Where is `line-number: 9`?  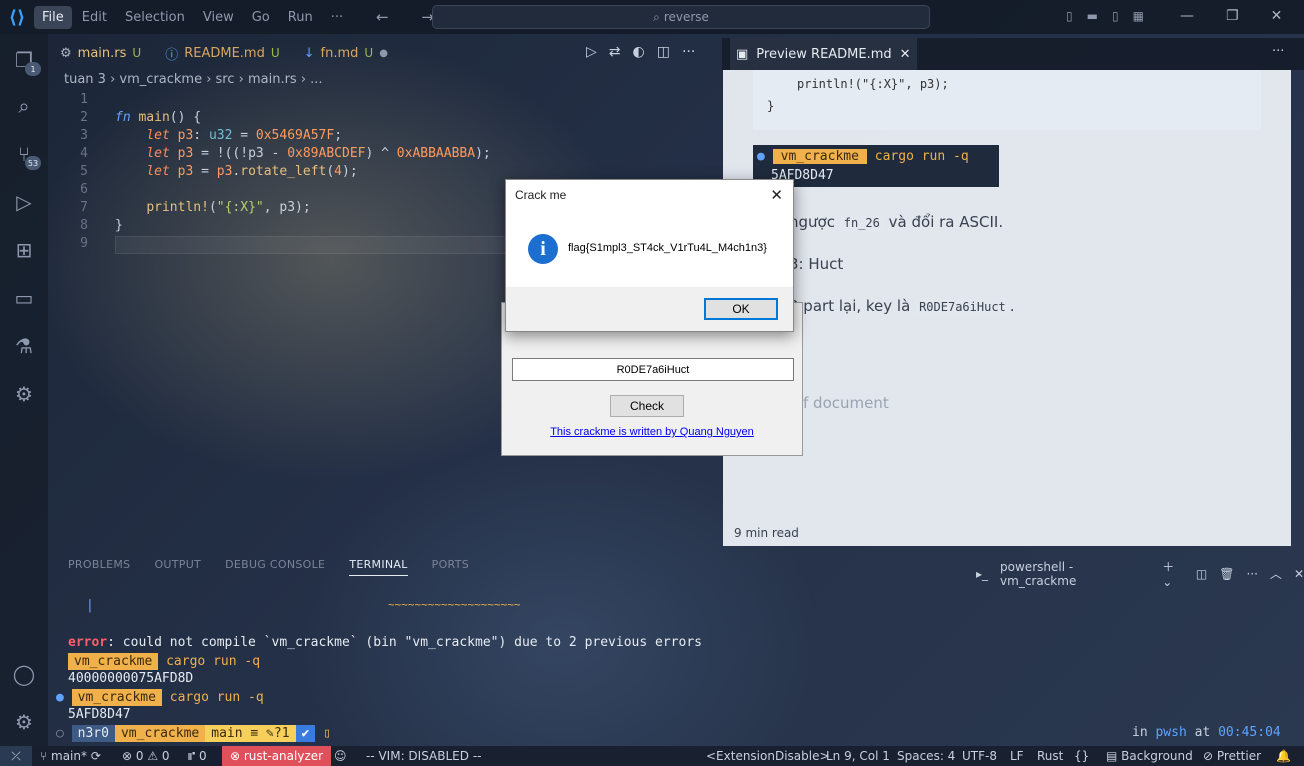 line-number: 9 is located at coordinates (84, 243).